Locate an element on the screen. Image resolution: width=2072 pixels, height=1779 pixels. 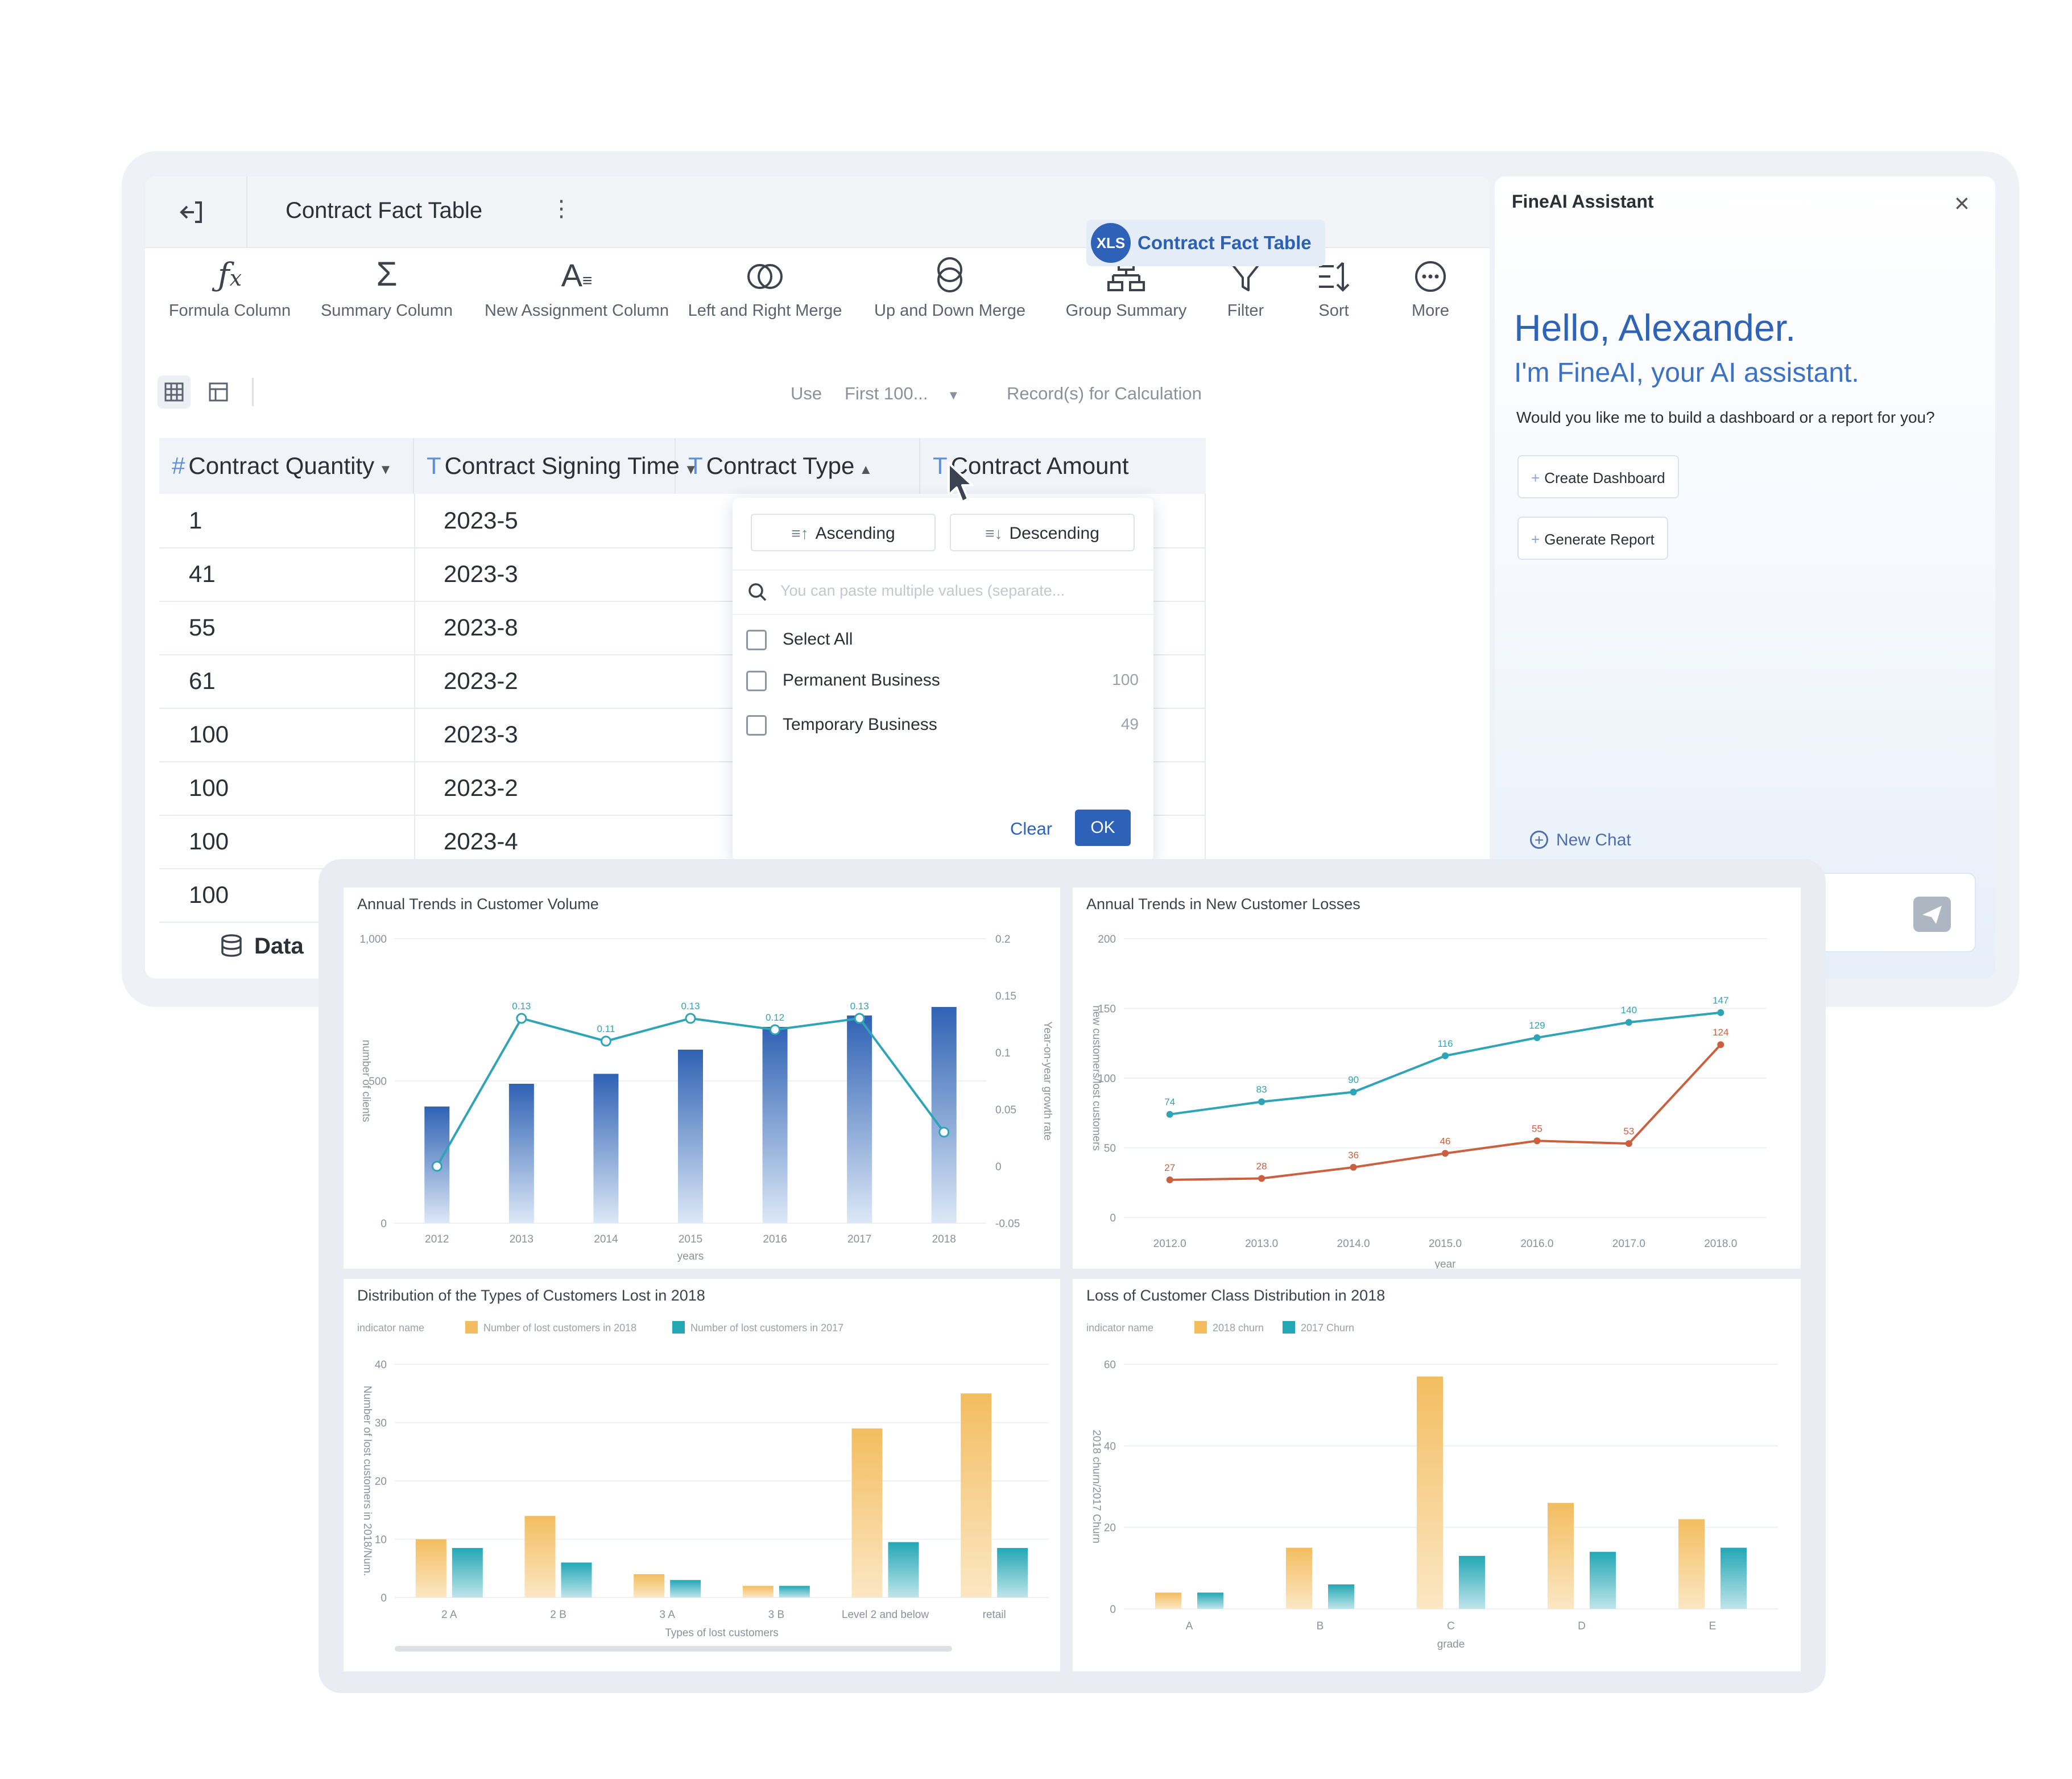
x-tick-label: retail is located at coordinates (995, 1615).